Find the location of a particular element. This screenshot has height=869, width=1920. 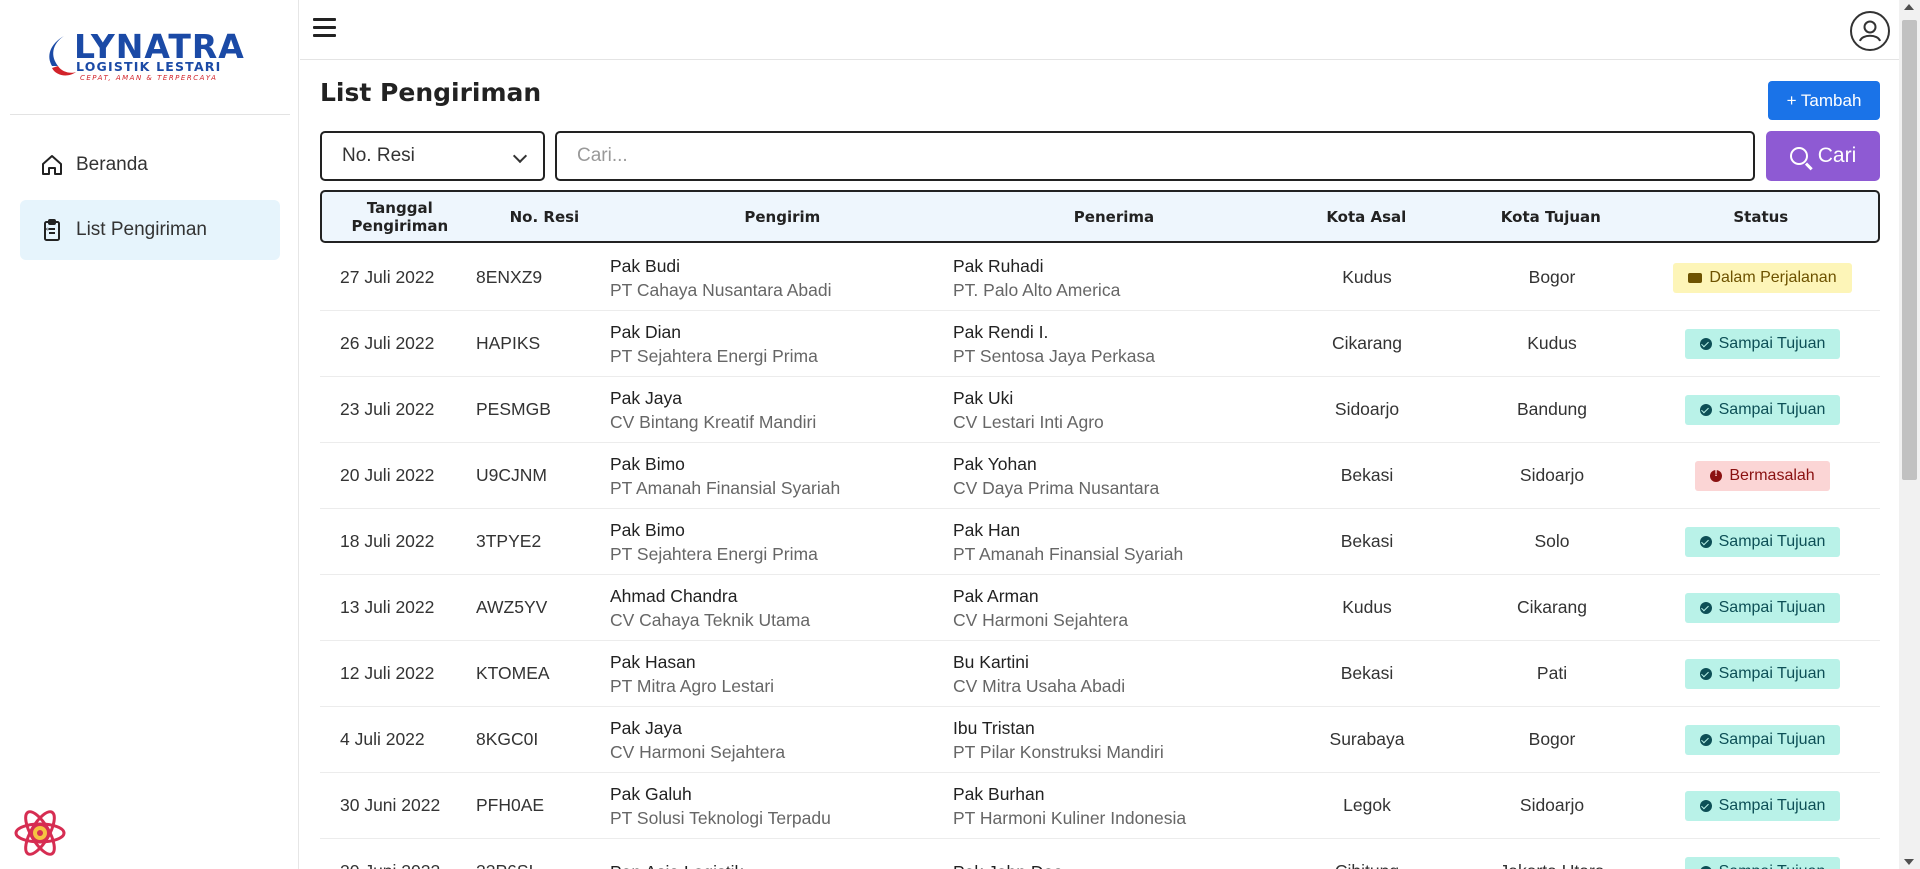

cell-penerima: Pak Uki CV Lestari Inti Agro is located at coordinates (1114, 410).